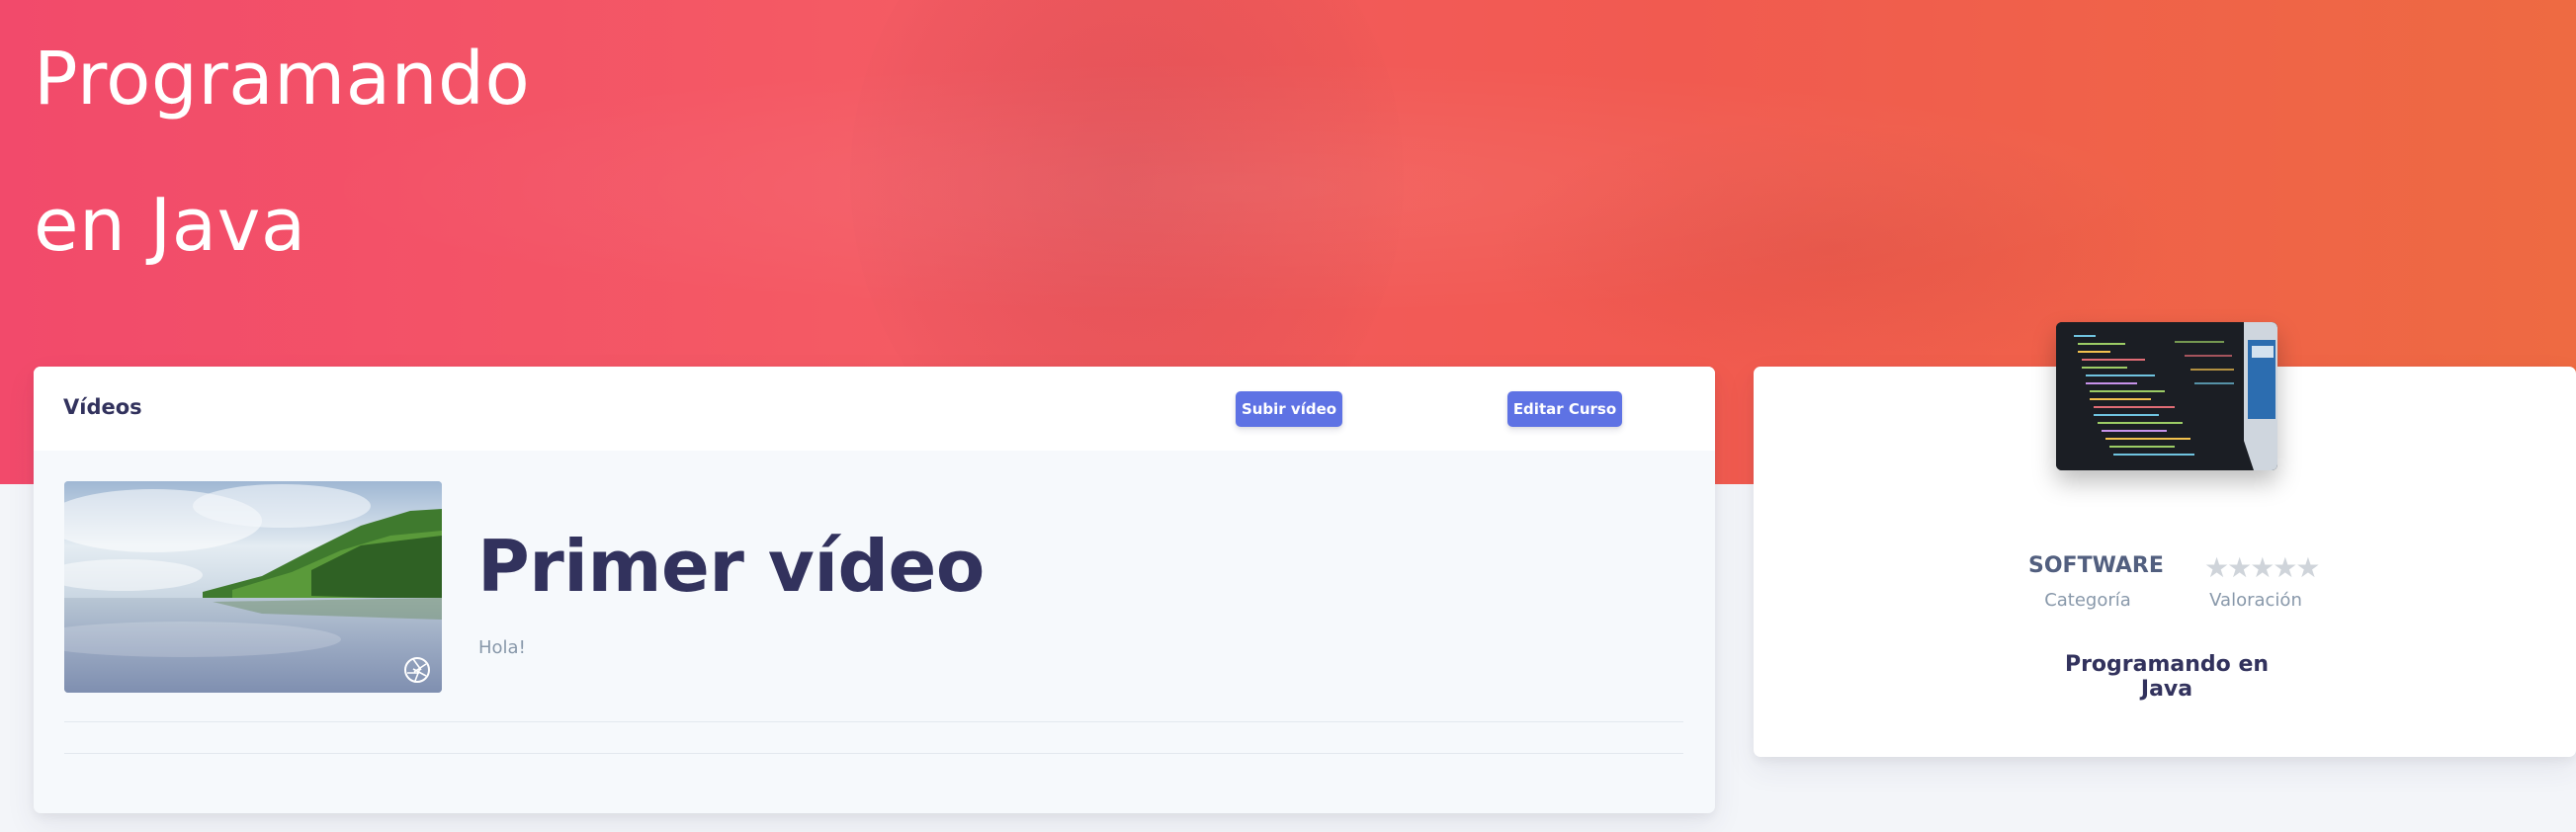 The image size is (2576, 832). Describe the element at coordinates (2167, 677) in the screenshot. I see `course-name: Programando en Java` at that location.